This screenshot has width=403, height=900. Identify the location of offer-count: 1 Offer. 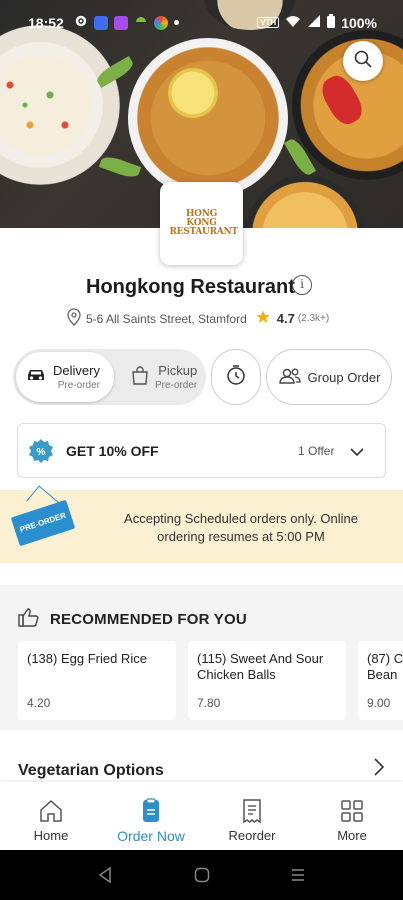
(316, 450).